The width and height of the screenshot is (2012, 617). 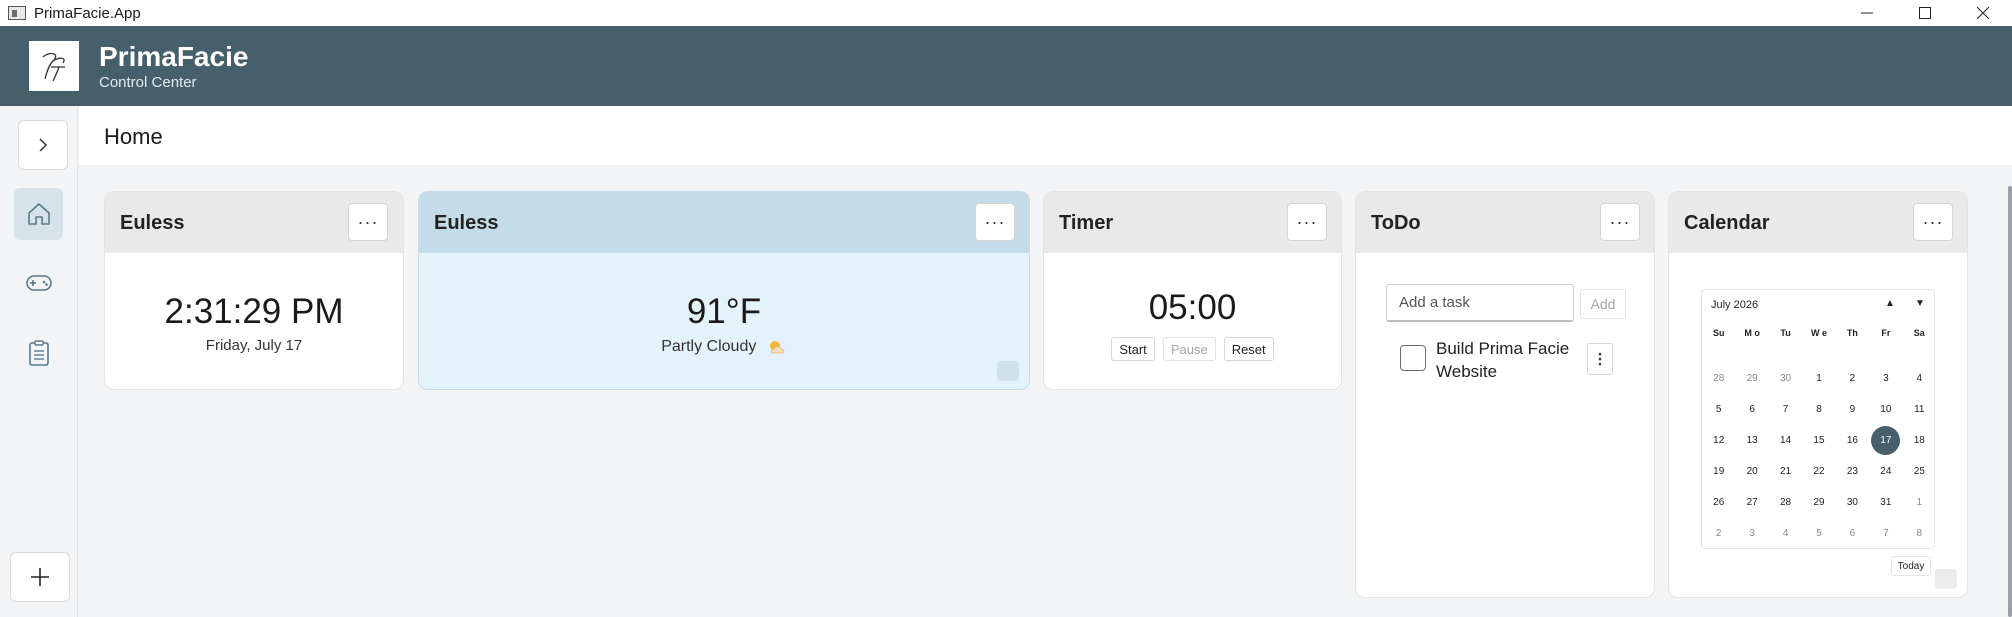 What do you see at coordinates (1933, 222) in the screenshot?
I see `calendar-more-button: ···` at bounding box center [1933, 222].